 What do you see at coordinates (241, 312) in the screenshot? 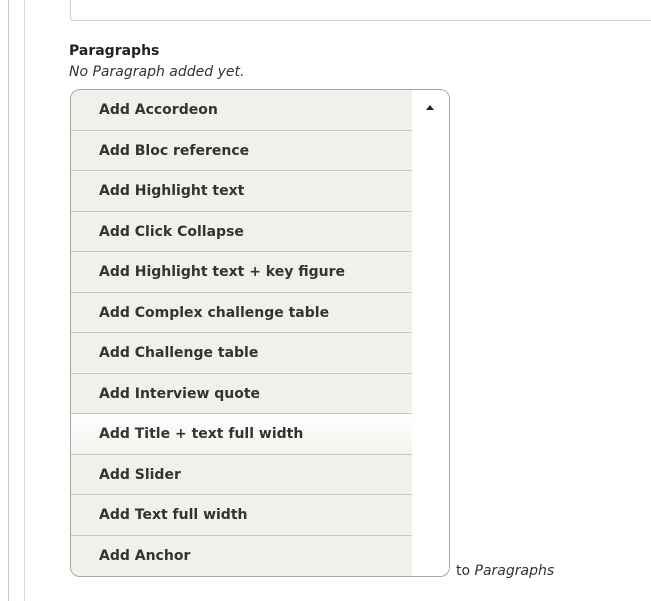
I see `add-complex-challenge-table-button: Add Complex challenge table` at bounding box center [241, 312].